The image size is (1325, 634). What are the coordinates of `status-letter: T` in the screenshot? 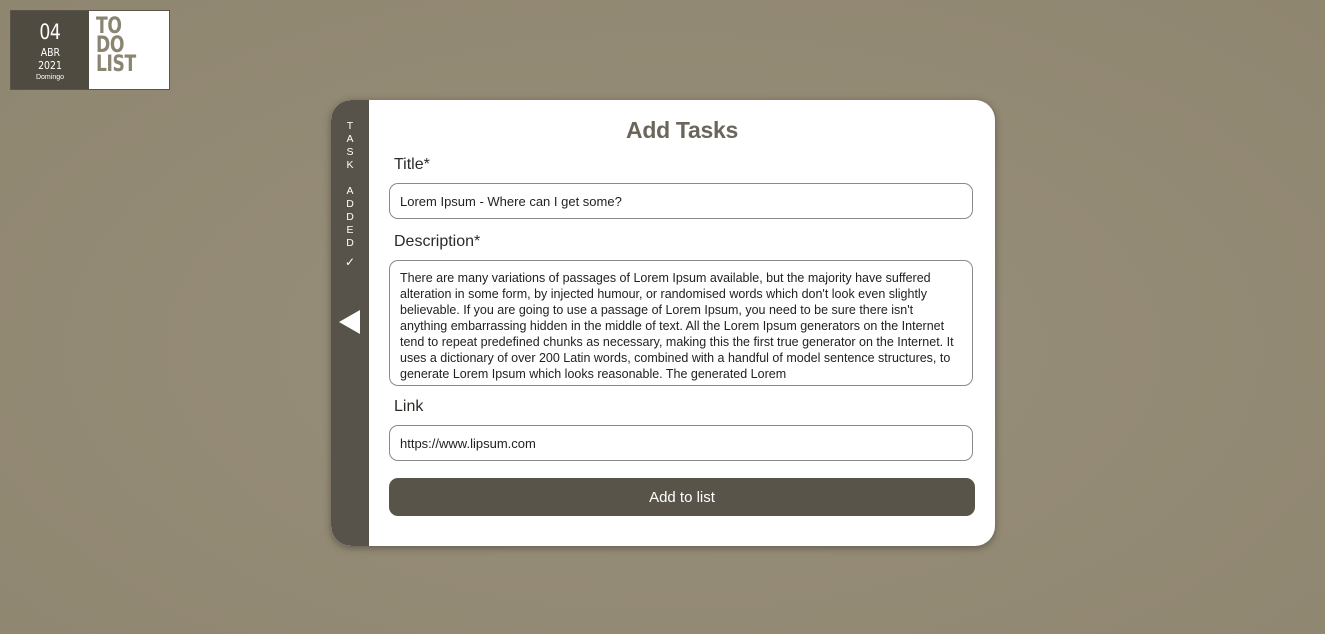 It's located at (350, 126).